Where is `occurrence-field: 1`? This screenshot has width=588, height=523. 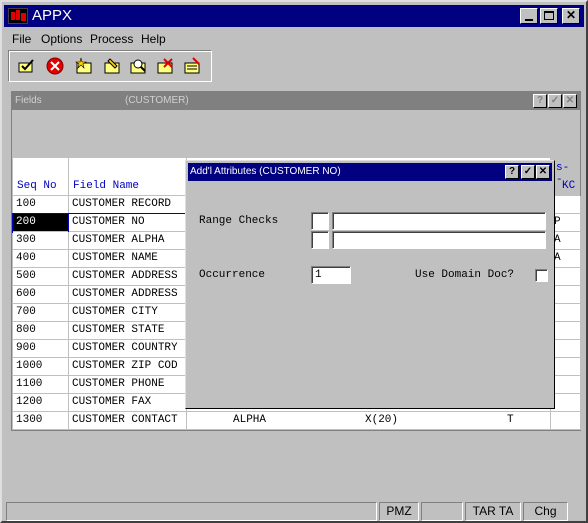 occurrence-field: 1 is located at coordinates (331, 275).